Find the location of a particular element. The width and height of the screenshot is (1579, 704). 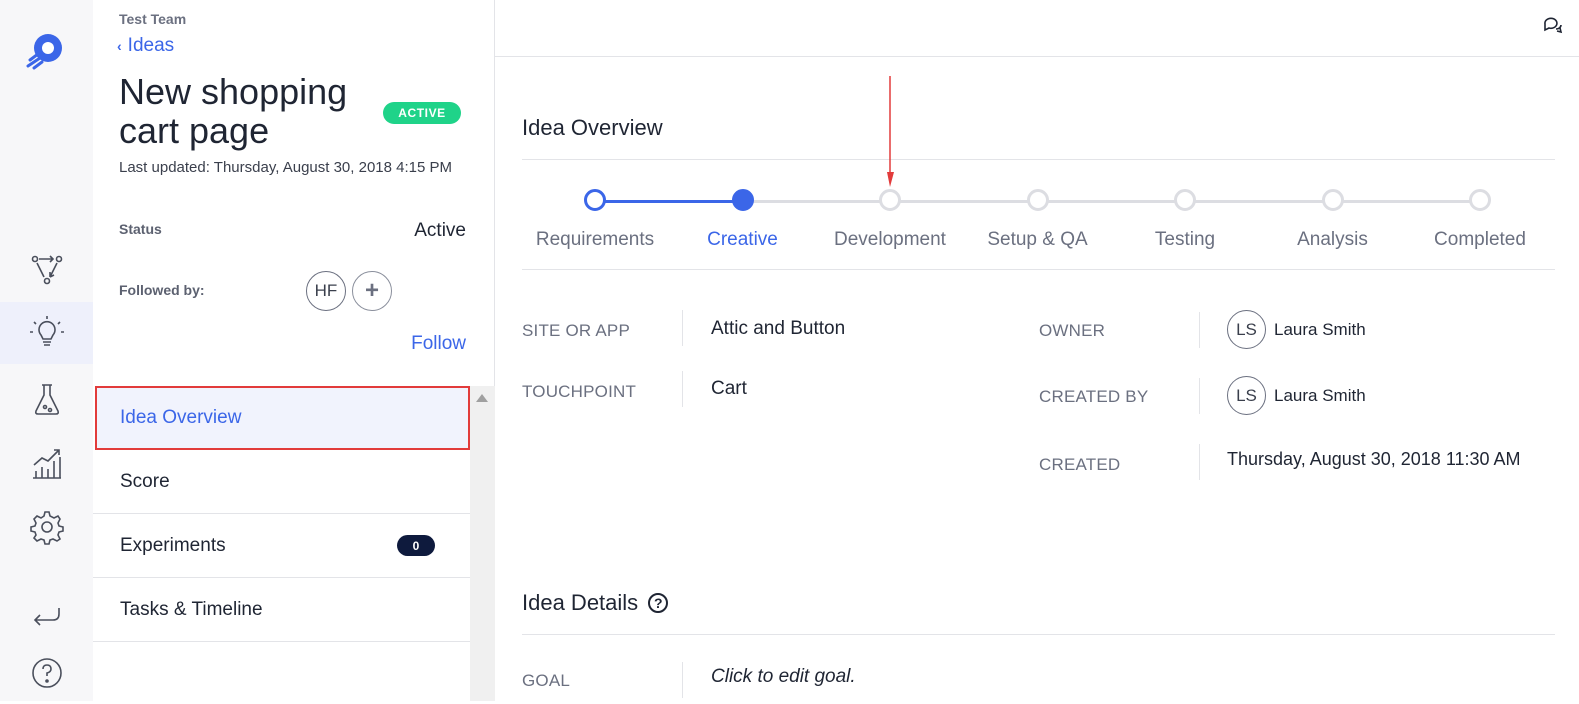

menu-item-label: Experiments is located at coordinates (173, 545).